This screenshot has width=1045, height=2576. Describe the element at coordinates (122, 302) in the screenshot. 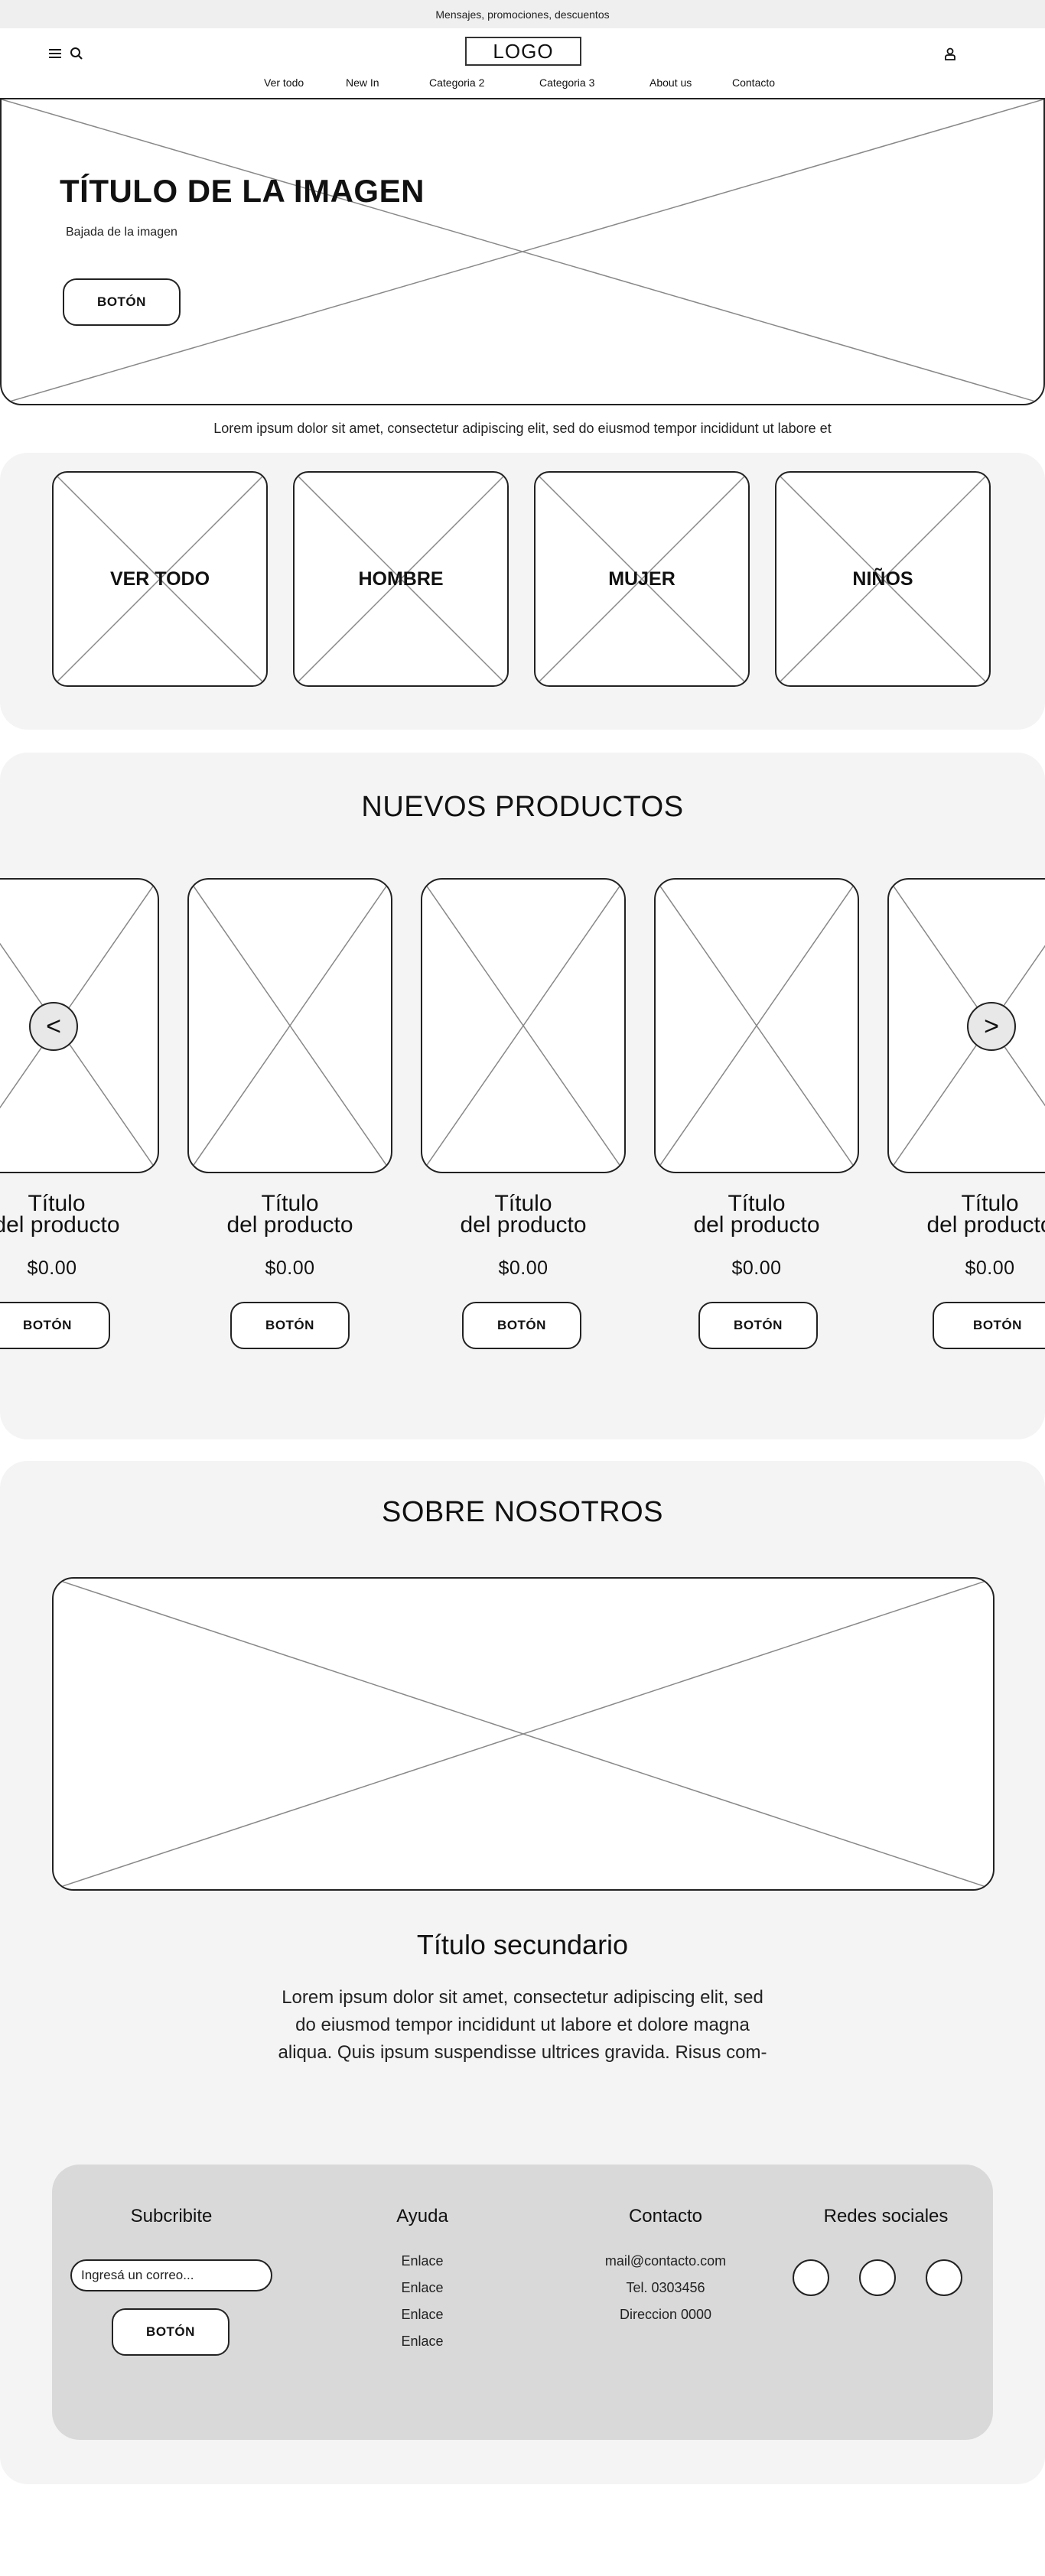

I see `hero-button: BOTÓN` at that location.